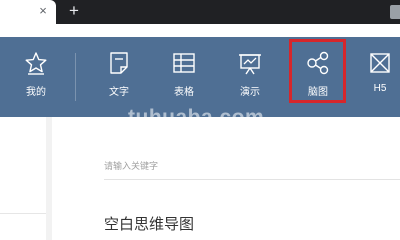 This screenshot has width=400, height=240. I want to click on toolbar-item-label: 文字, so click(119, 92).